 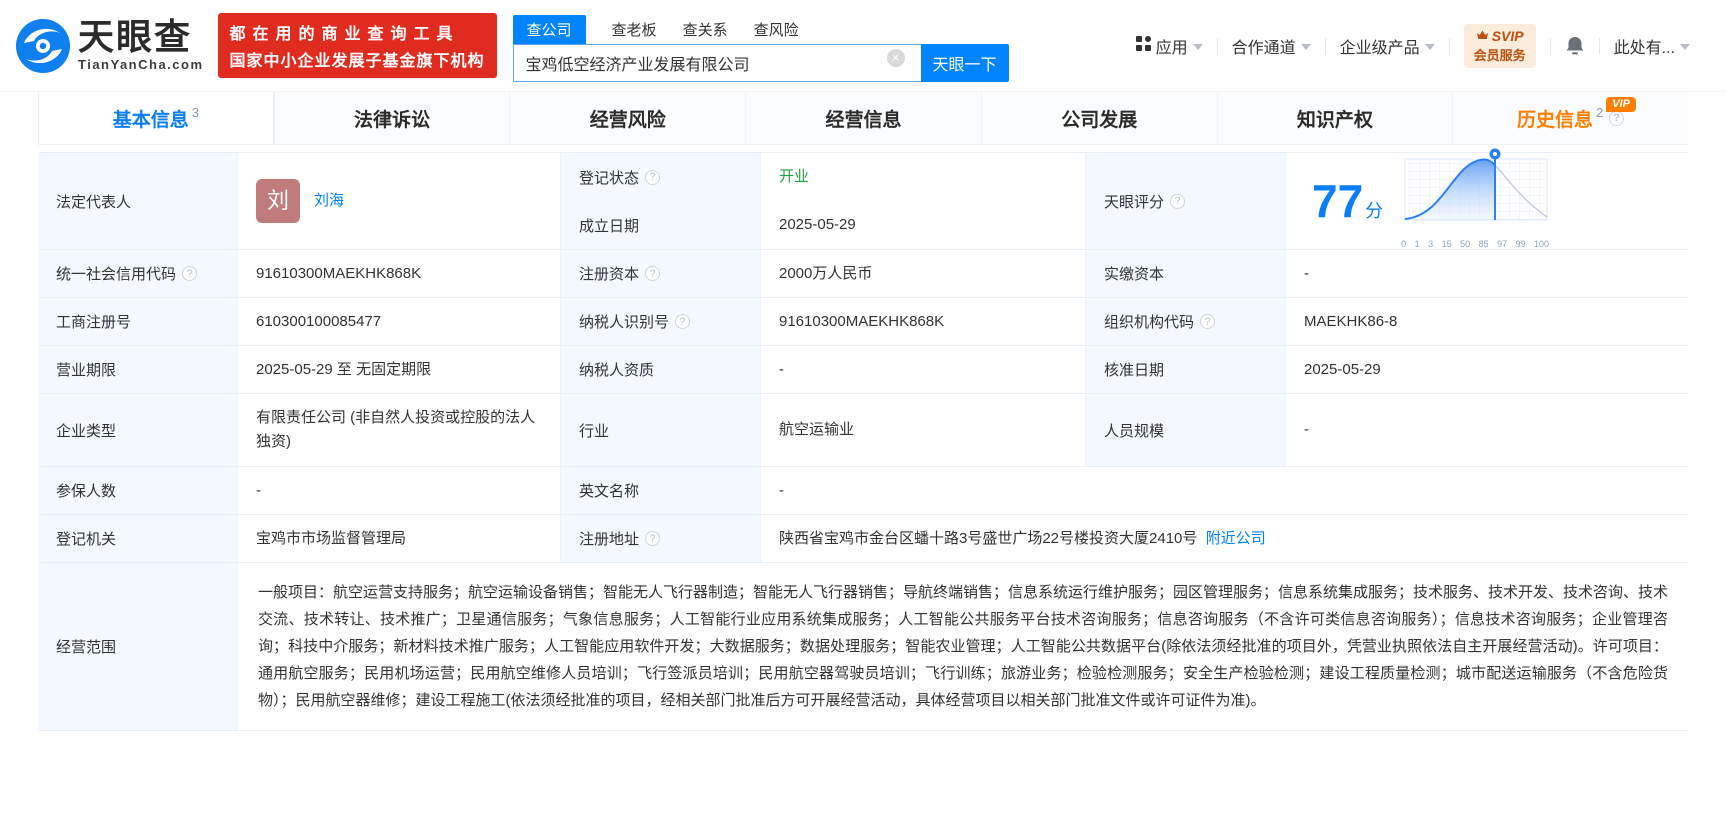 What do you see at coordinates (1338, 200) in the screenshot?
I see `score-number: 77` at bounding box center [1338, 200].